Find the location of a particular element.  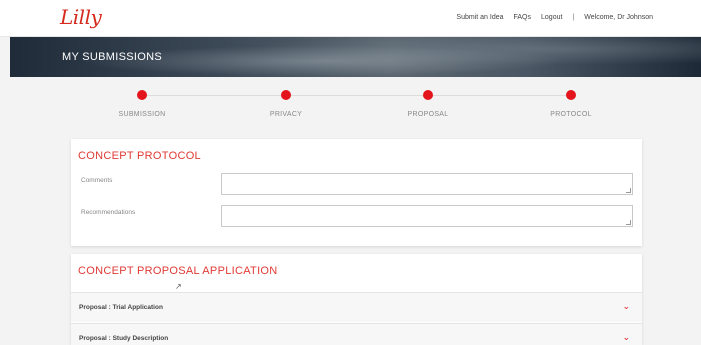

logout-link: Logout is located at coordinates (551, 17).